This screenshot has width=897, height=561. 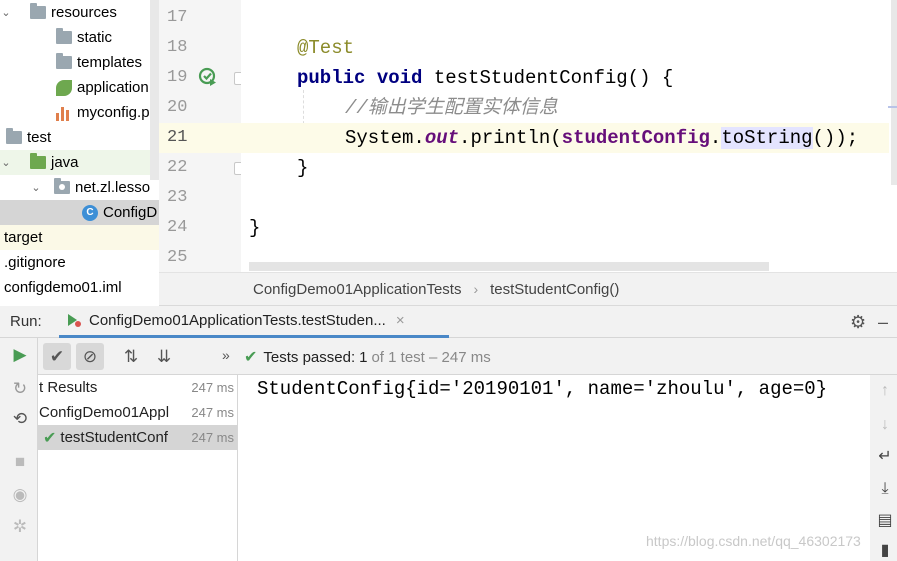 I want to click on tree-item-application: application, so click(x=79, y=87).